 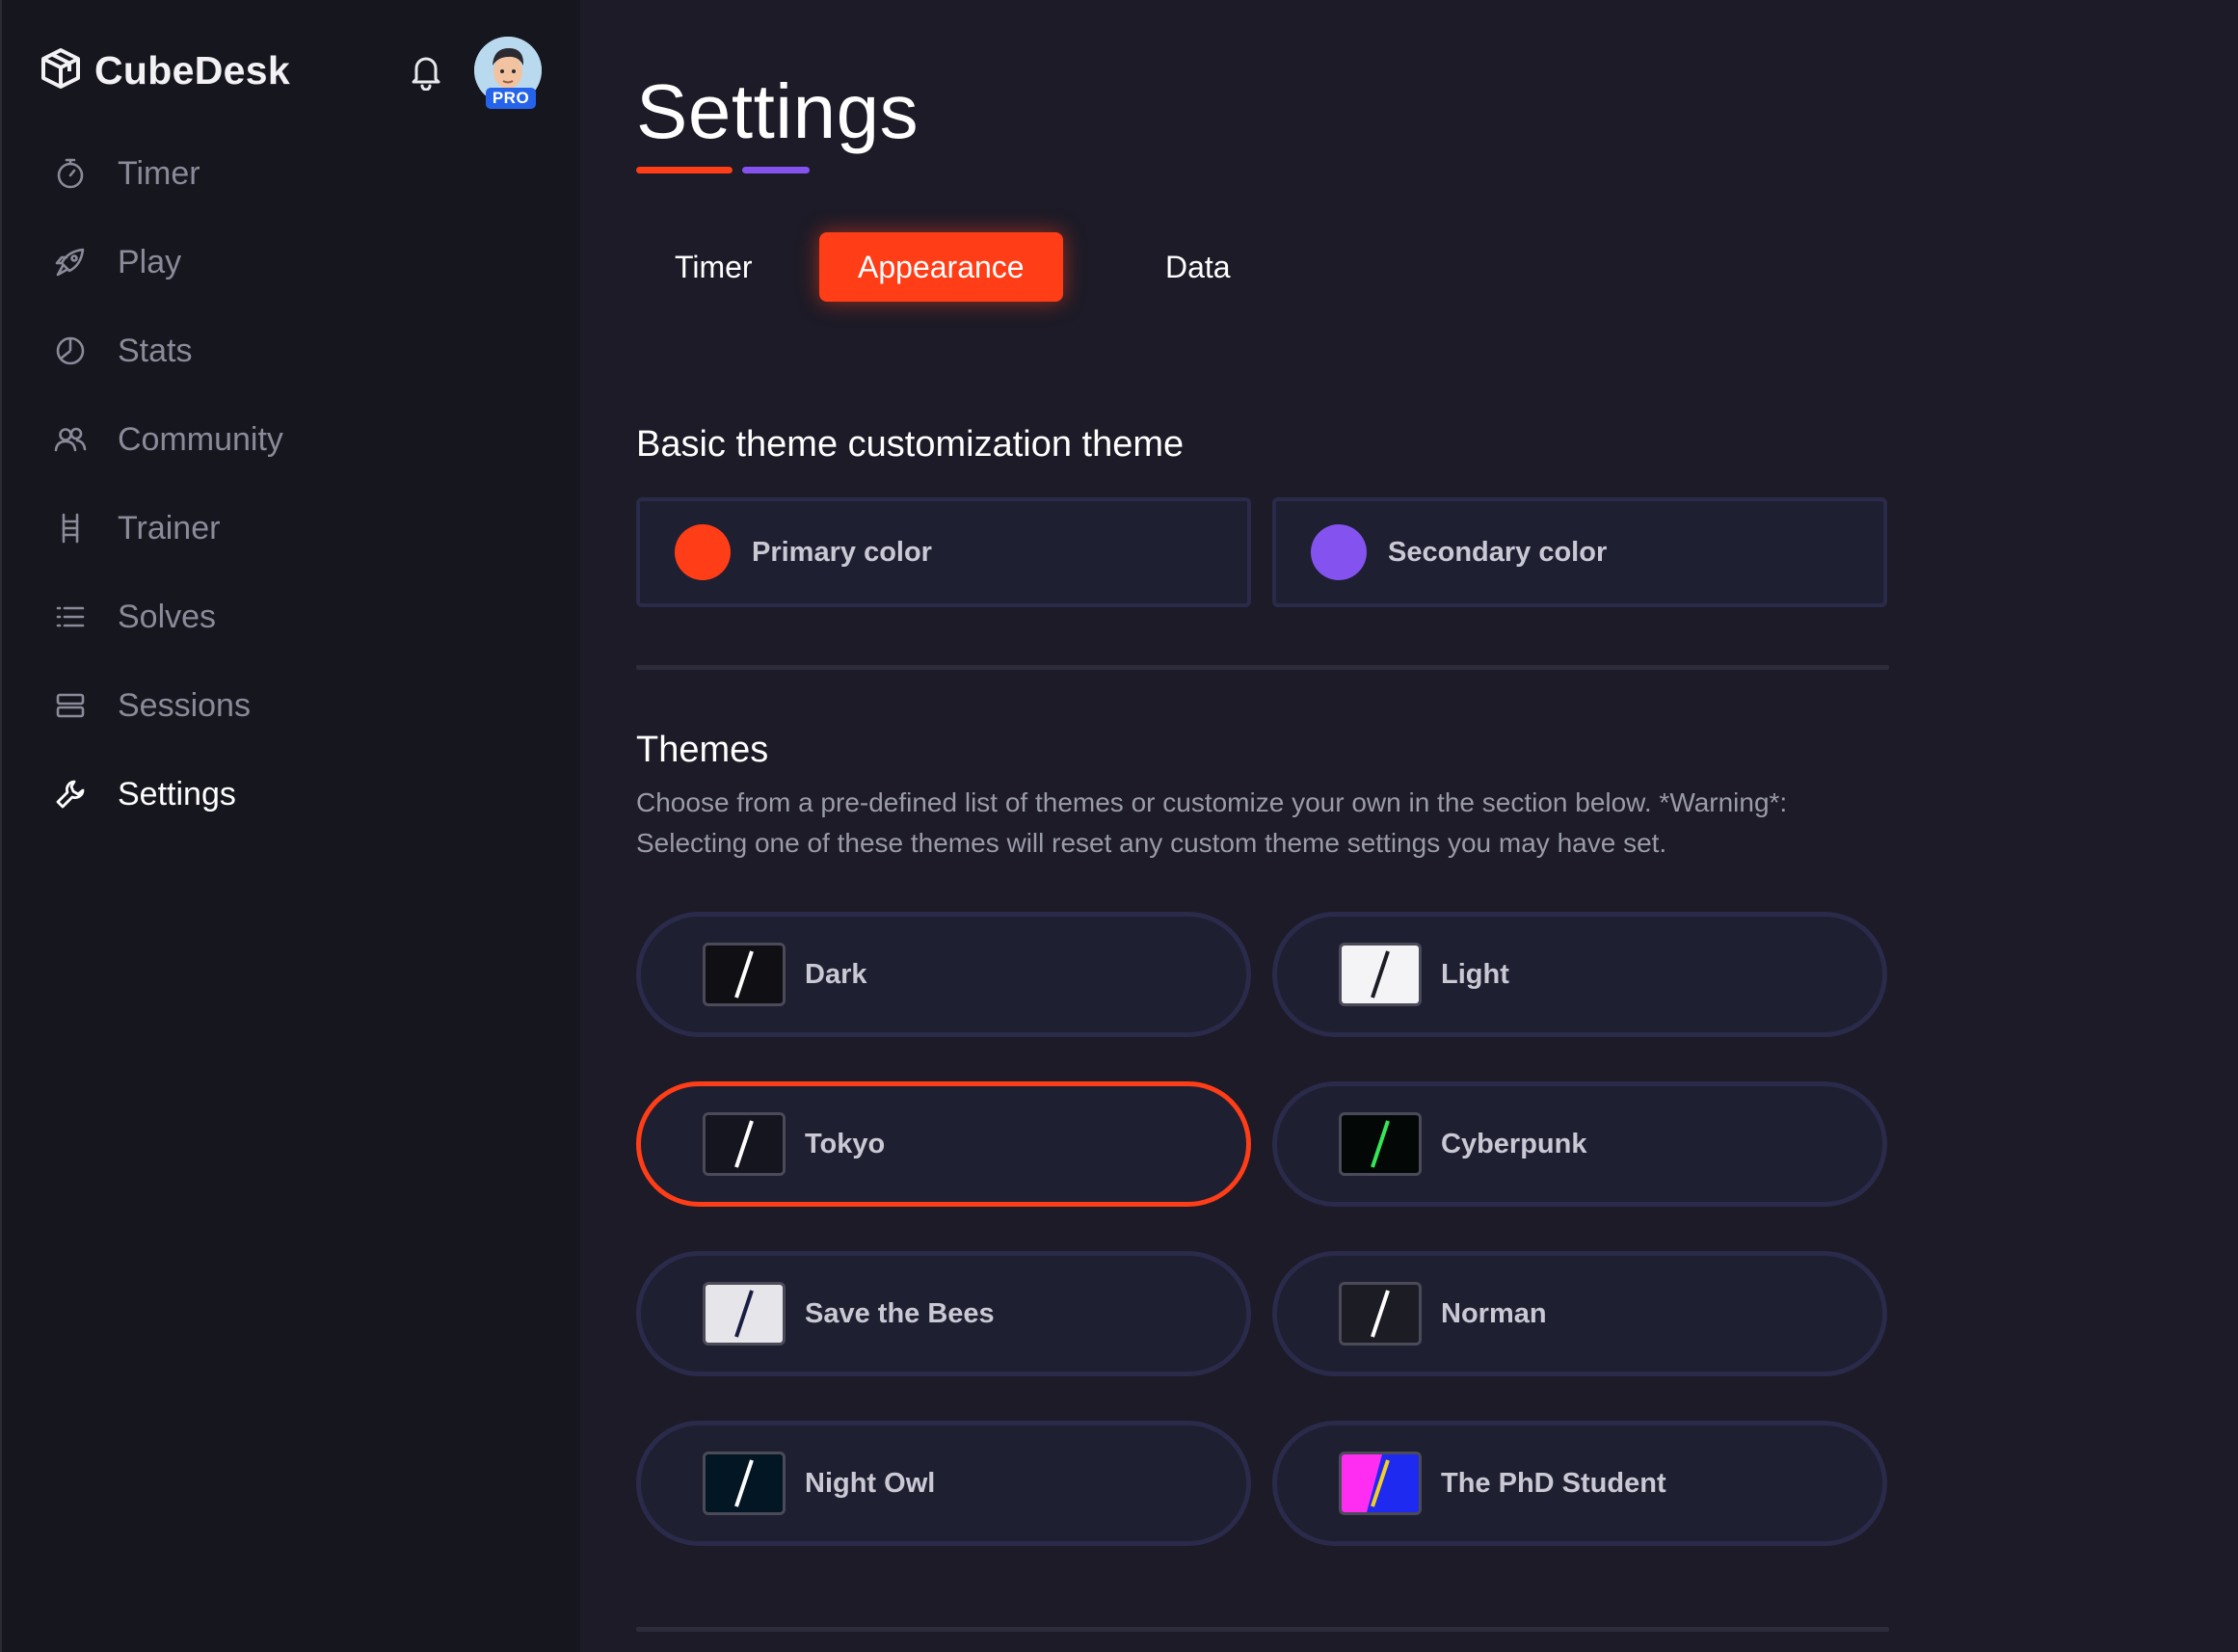 What do you see at coordinates (944, 552) in the screenshot?
I see `primary-color-picker: Primary color` at bounding box center [944, 552].